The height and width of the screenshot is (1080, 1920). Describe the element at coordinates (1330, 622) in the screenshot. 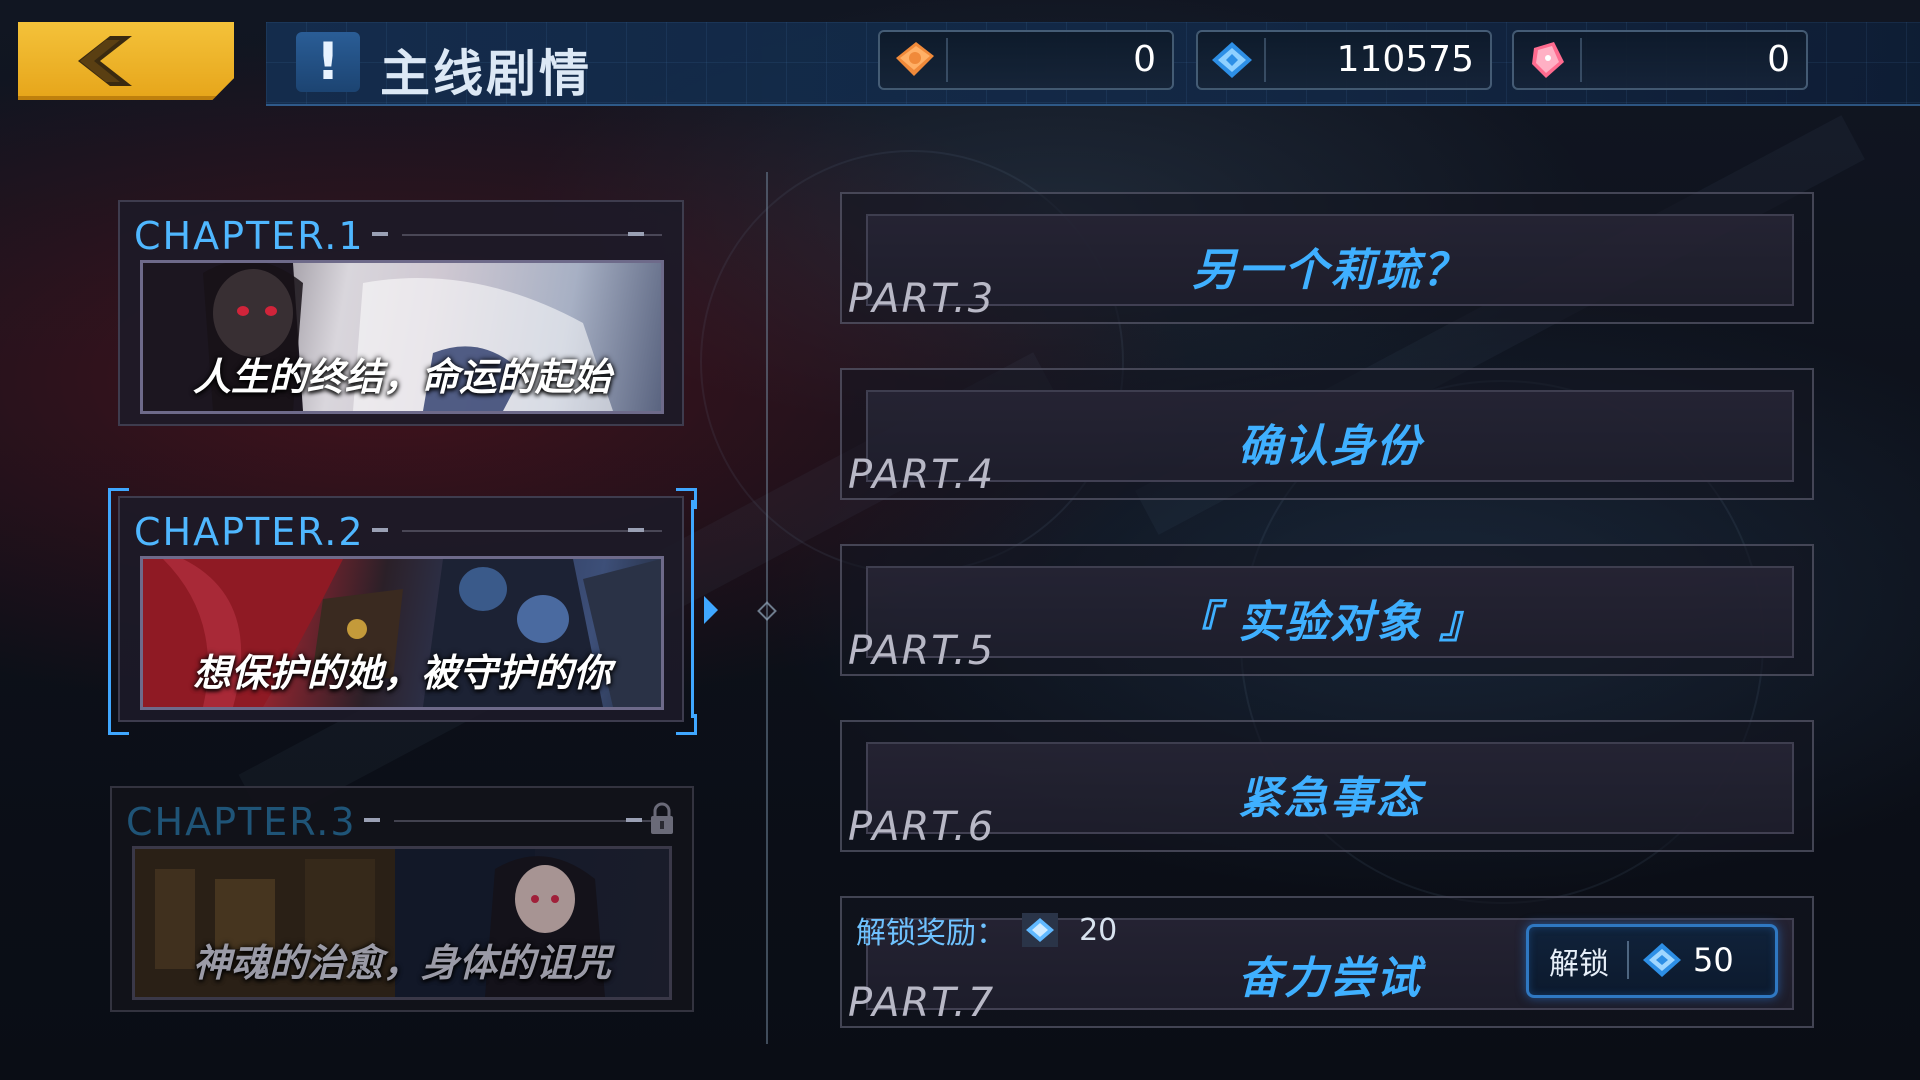

I see `part-title: 『 实验对象 』` at that location.